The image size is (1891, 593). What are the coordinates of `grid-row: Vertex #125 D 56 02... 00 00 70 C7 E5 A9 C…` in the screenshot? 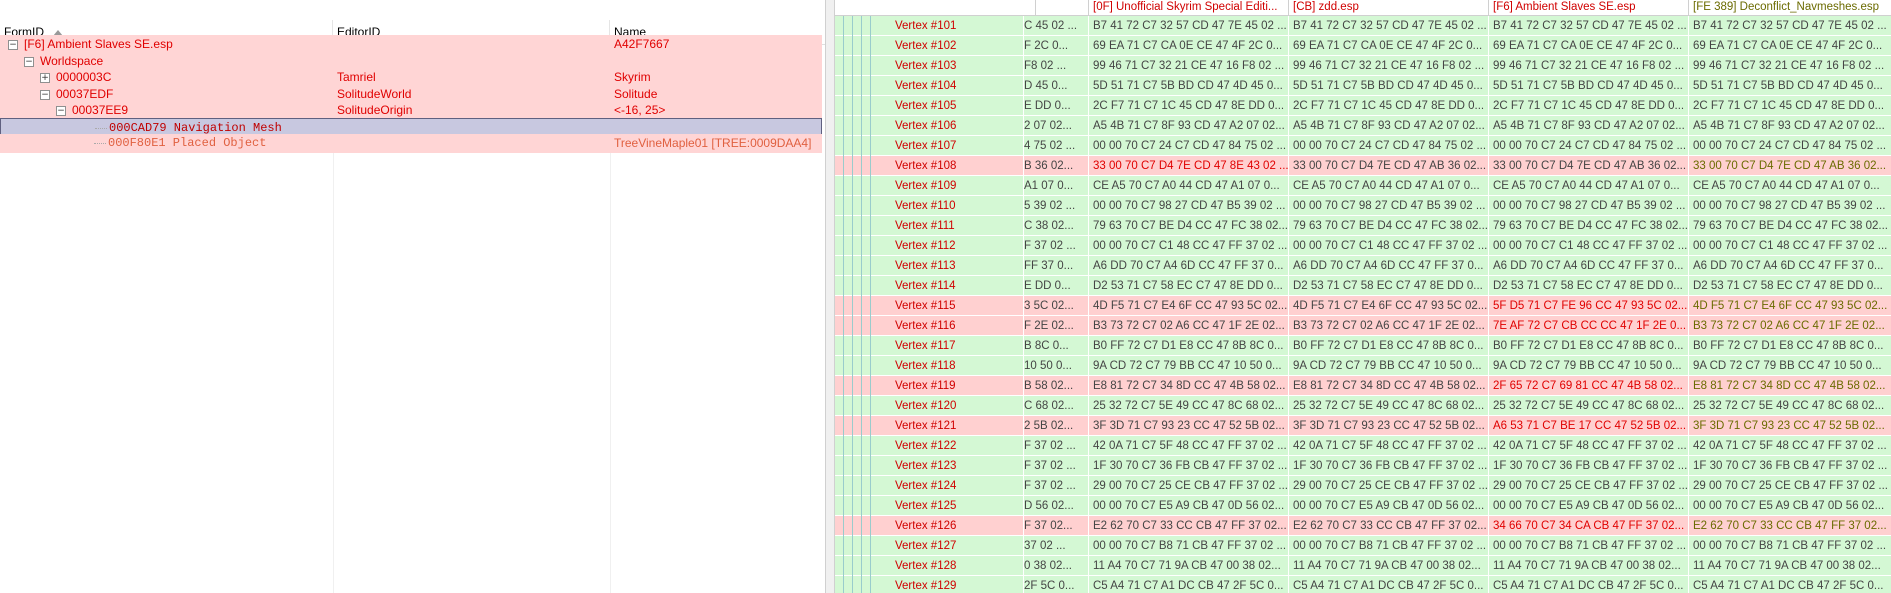 It's located at (1363, 506).